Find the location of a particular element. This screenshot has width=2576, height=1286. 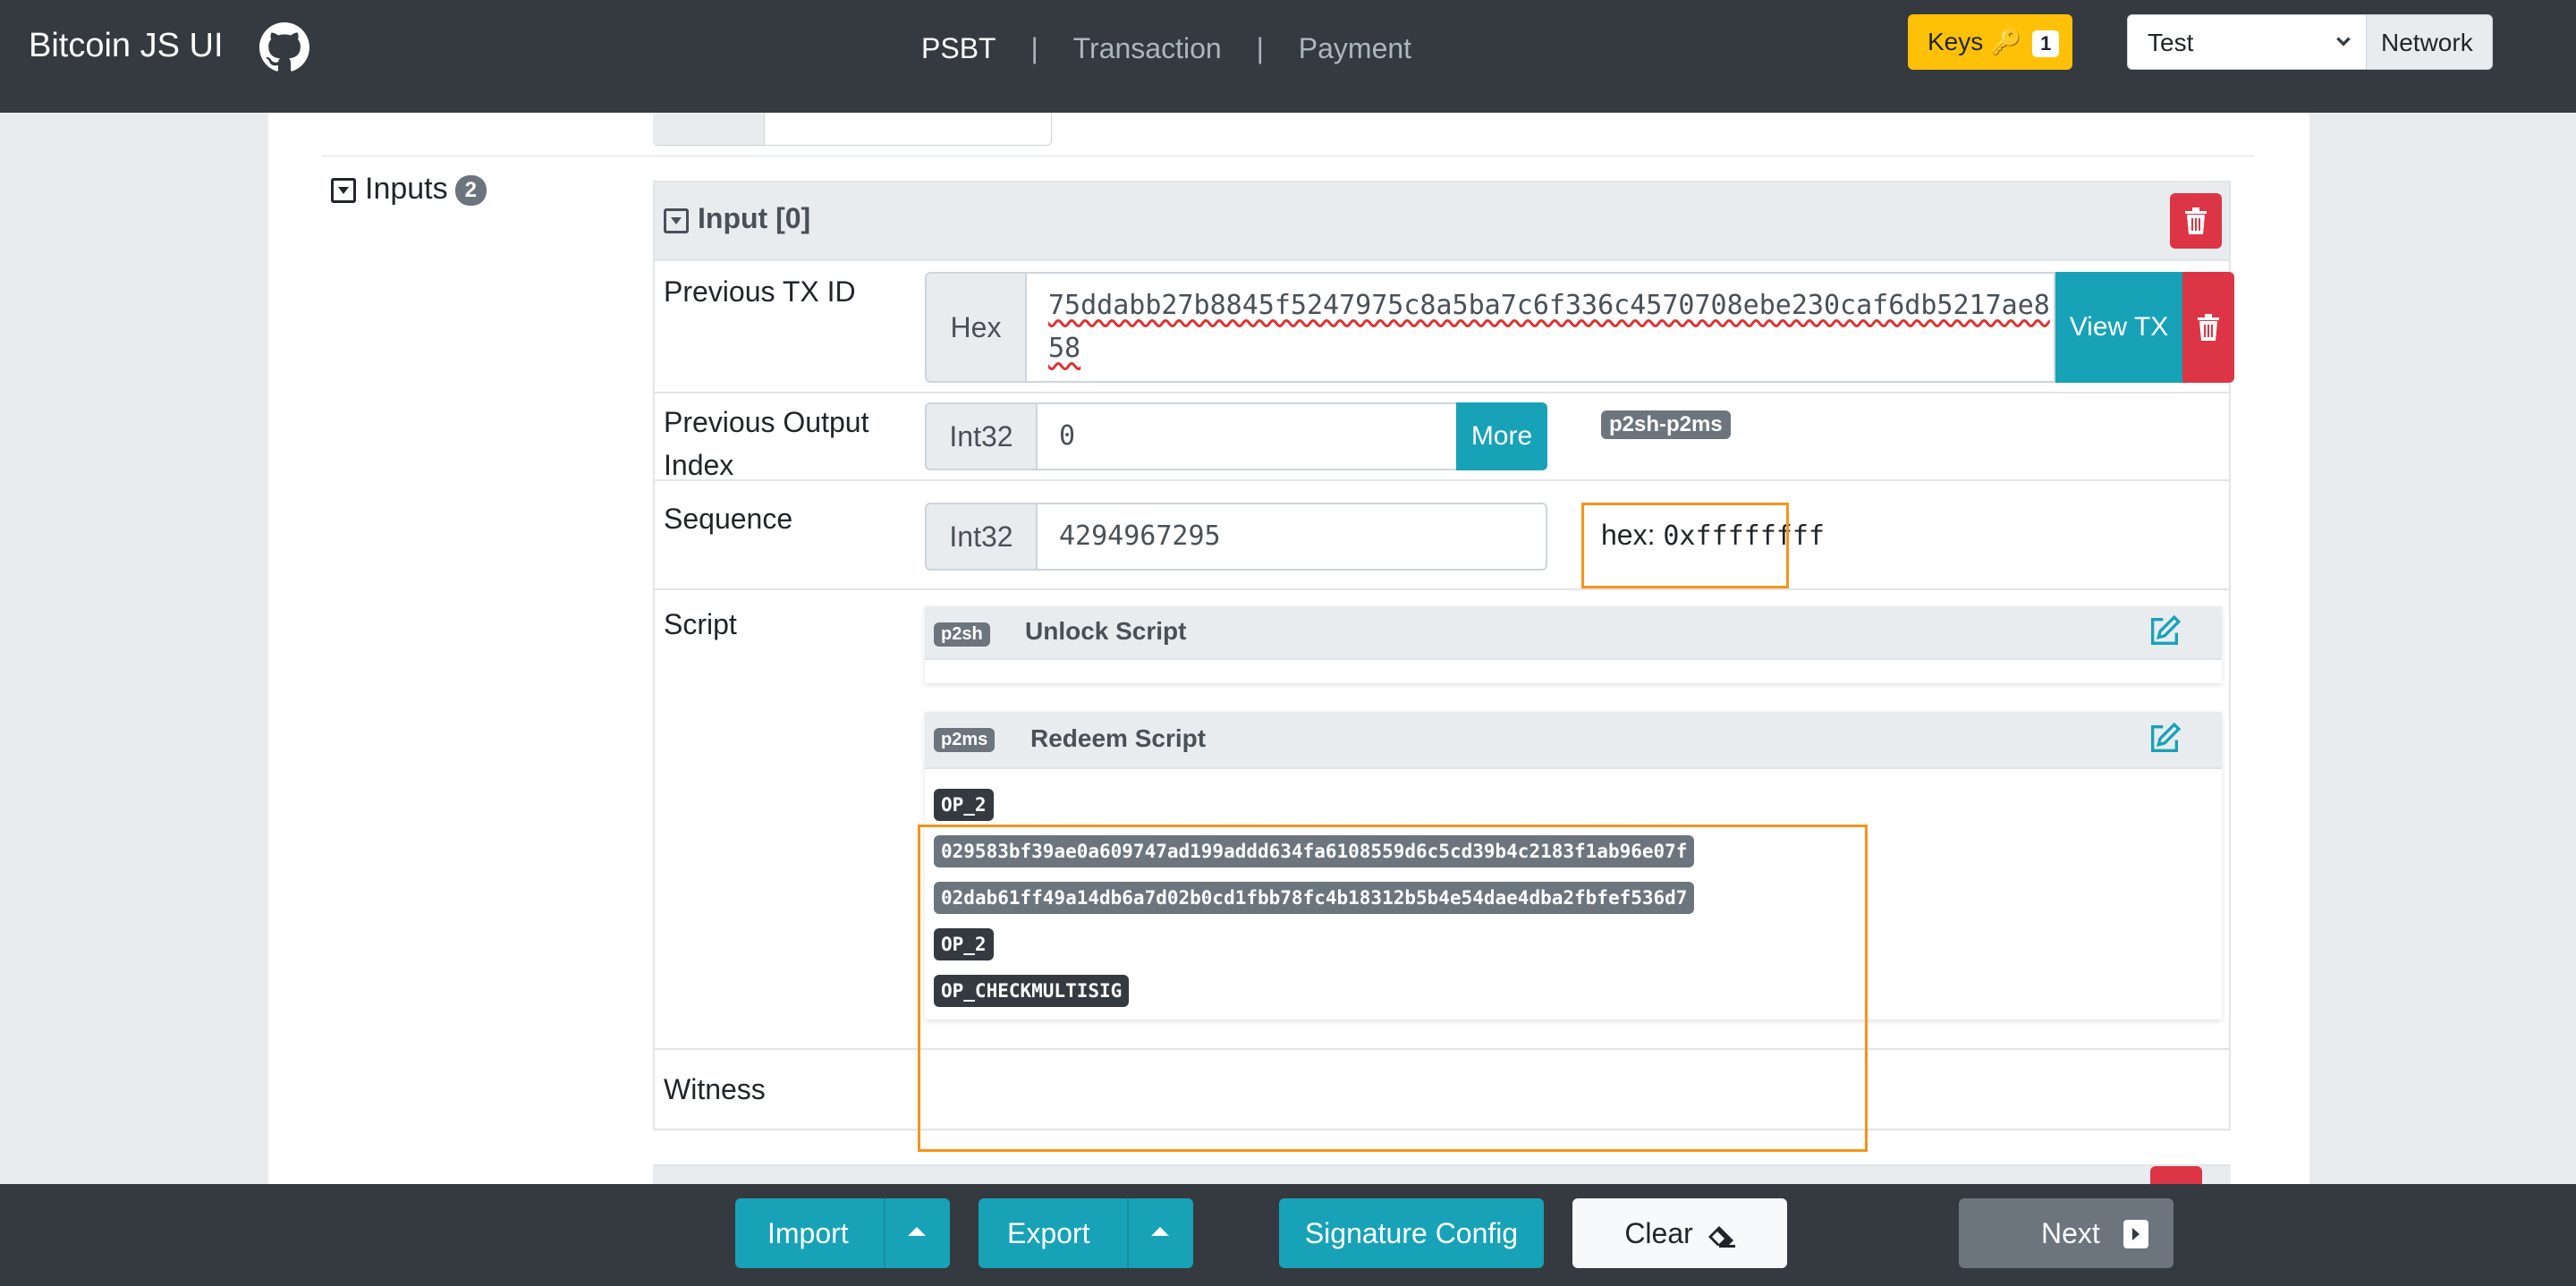

inputs-section-toggle: Inputs 2 is located at coordinates (409, 189).